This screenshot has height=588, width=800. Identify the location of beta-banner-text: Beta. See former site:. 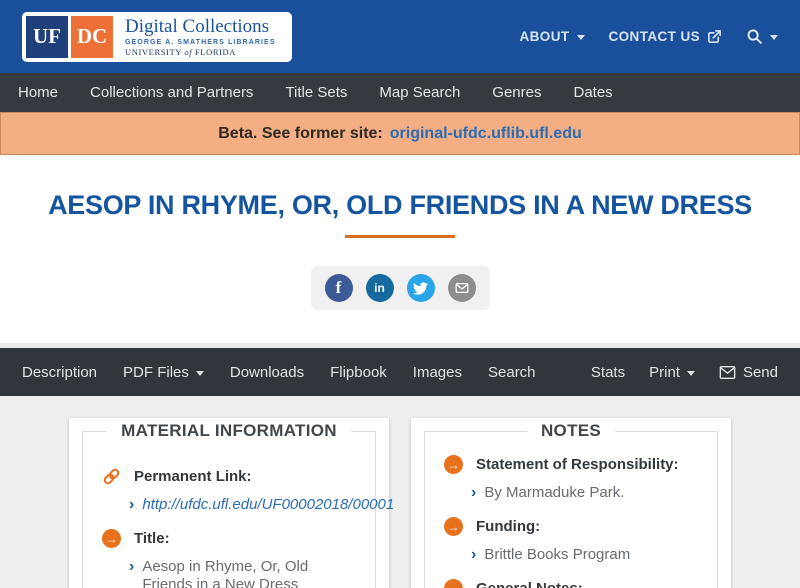
(300, 133).